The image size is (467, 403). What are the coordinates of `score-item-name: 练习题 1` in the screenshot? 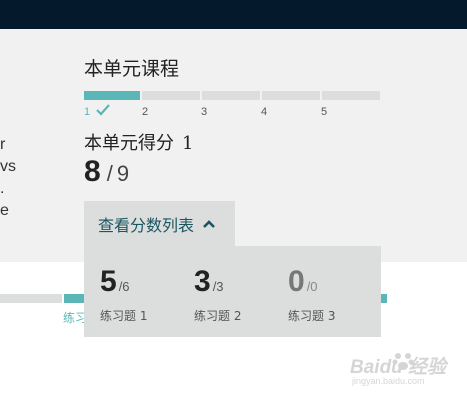 It's located at (124, 316).